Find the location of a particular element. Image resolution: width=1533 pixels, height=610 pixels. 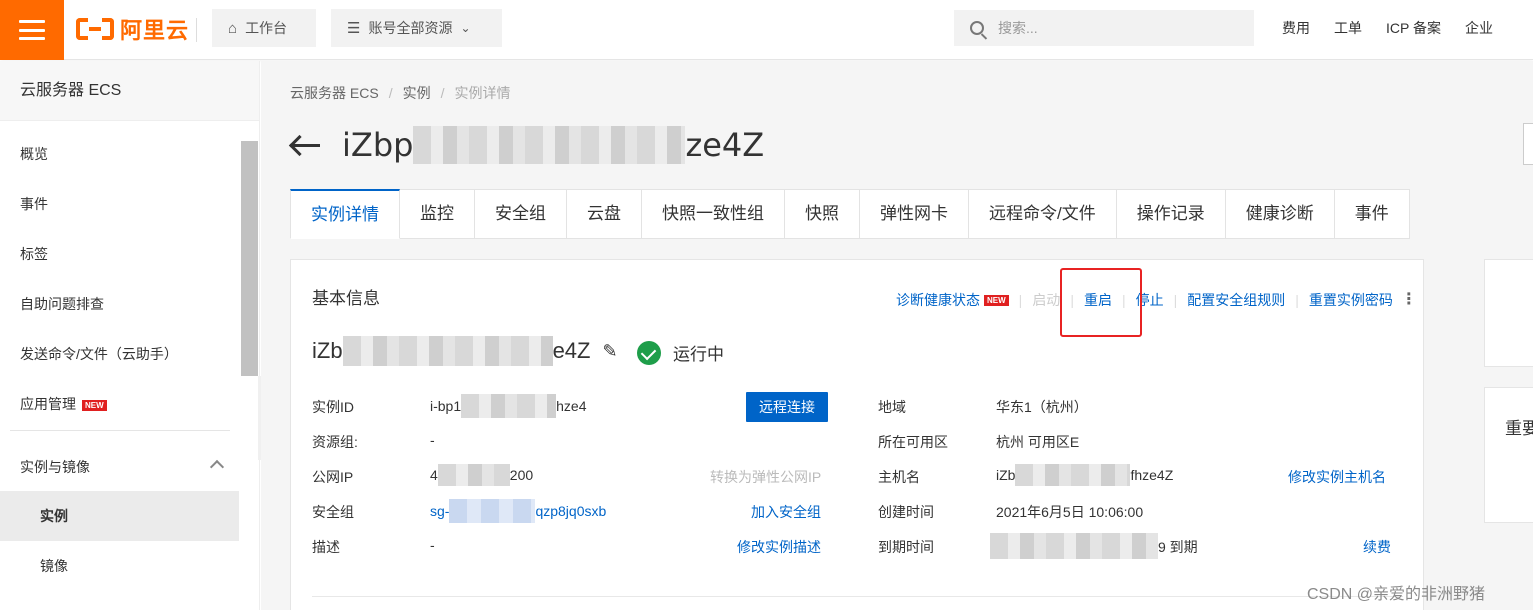

resource-label: 账号全部资源 is located at coordinates (410, 28).